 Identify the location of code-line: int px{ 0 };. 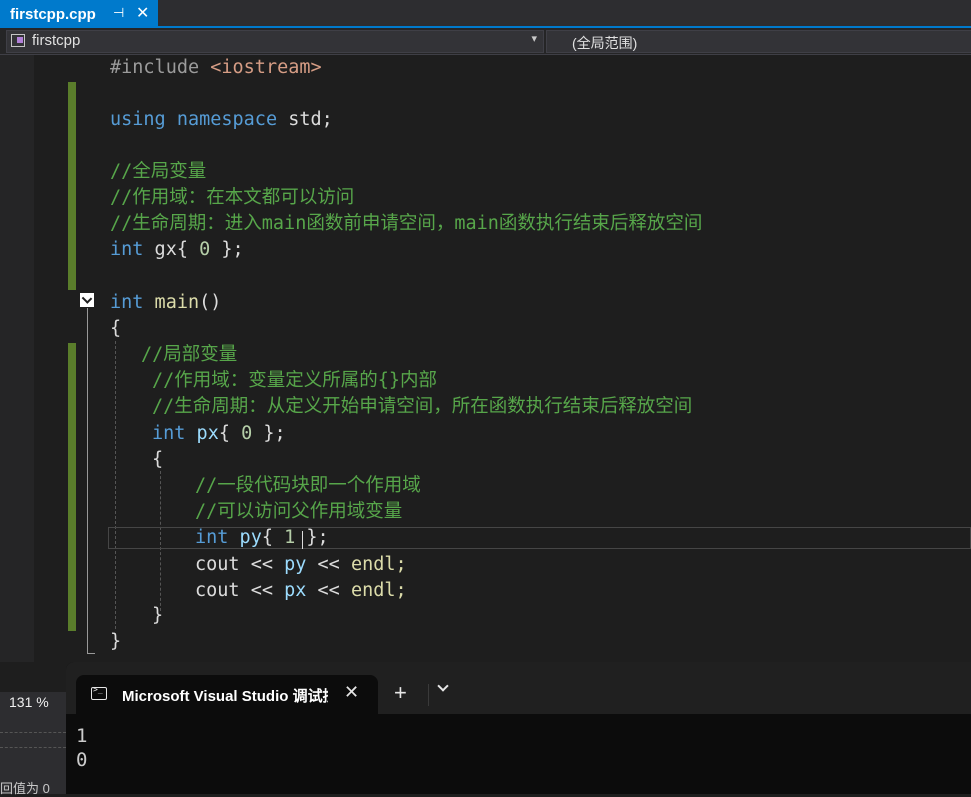
(219, 434).